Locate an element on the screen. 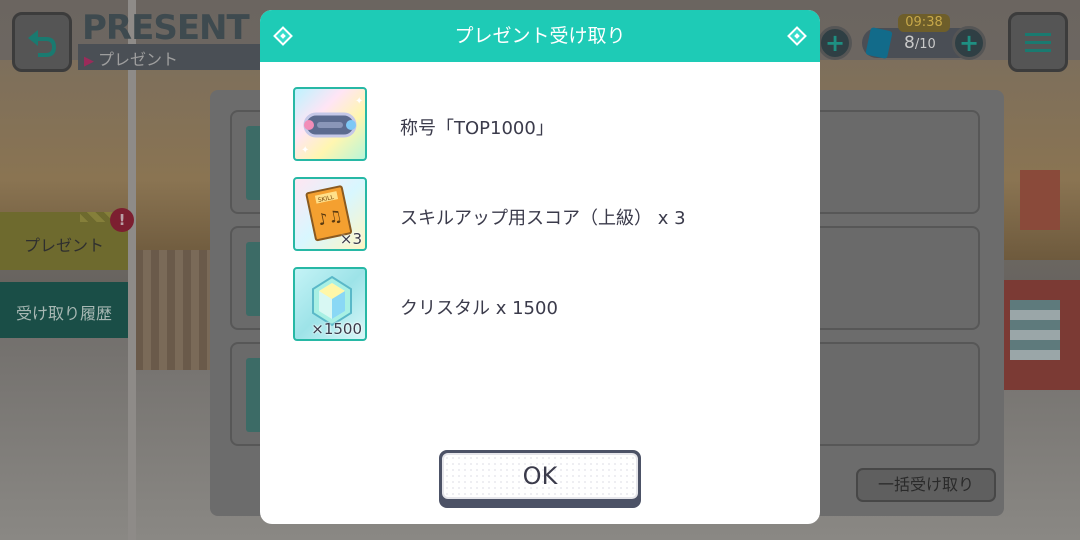 The height and width of the screenshot is (540, 1080). menu-button is located at coordinates (1038, 42).